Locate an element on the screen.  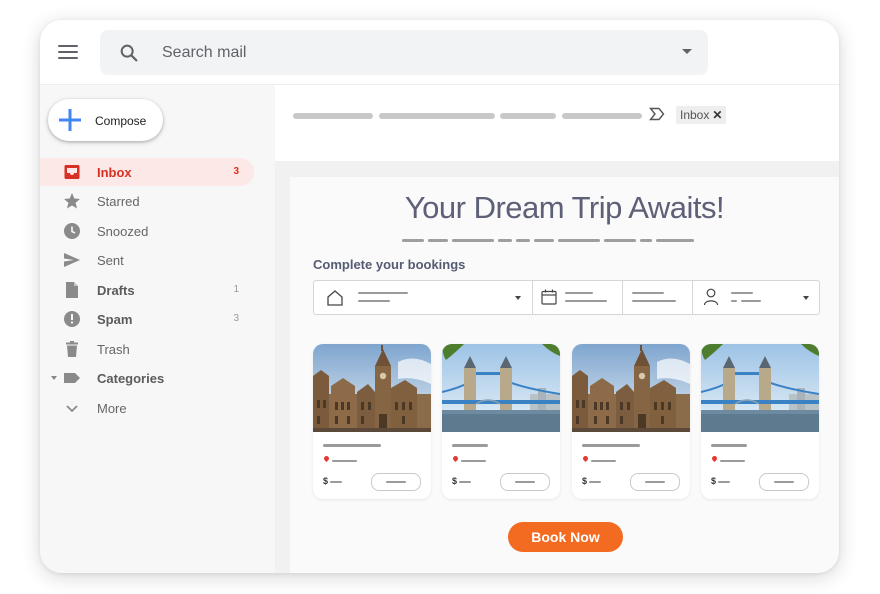
send-icon is located at coordinates (72, 260).